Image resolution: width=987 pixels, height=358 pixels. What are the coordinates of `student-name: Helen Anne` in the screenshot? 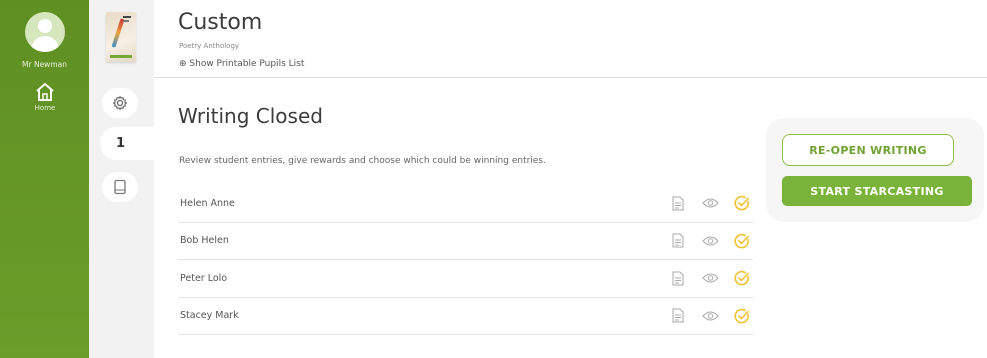 It's located at (207, 203).